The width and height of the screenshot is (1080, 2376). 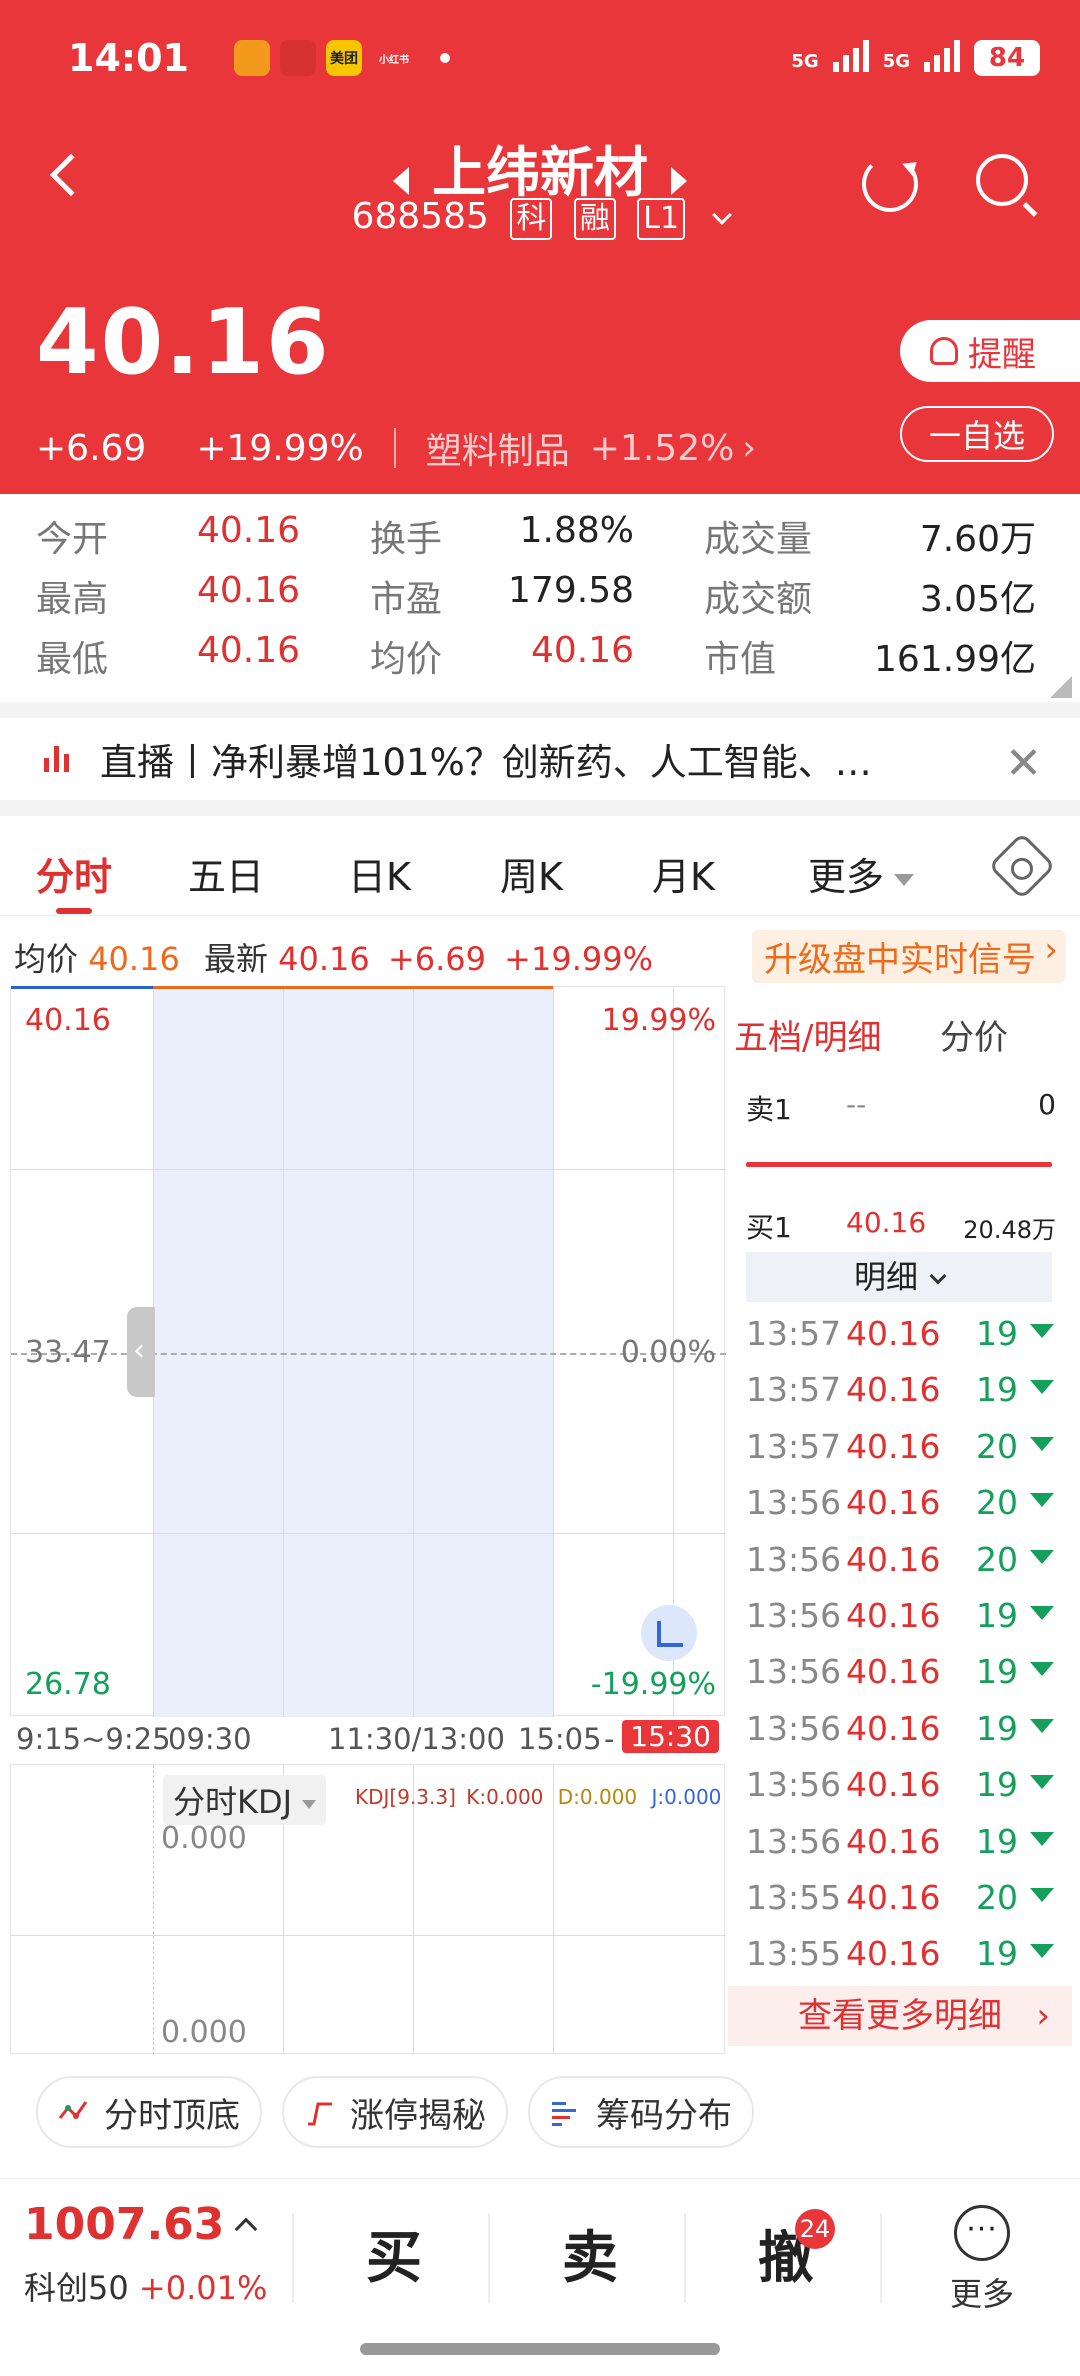 I want to click on more-detail-button: 查看更多明细 ›, so click(x=900, y=2016).